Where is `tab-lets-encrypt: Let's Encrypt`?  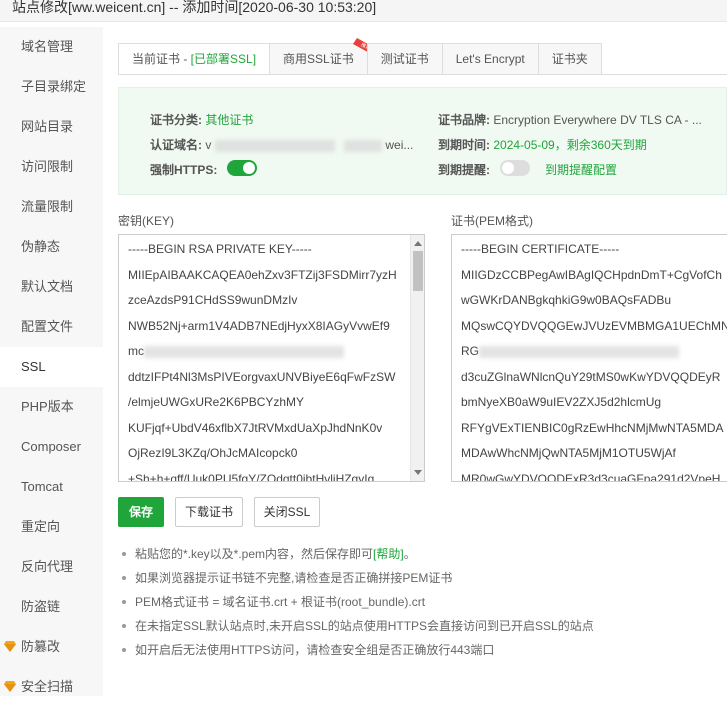
tab-lets-encrypt: Let's Encrypt is located at coordinates (489, 59).